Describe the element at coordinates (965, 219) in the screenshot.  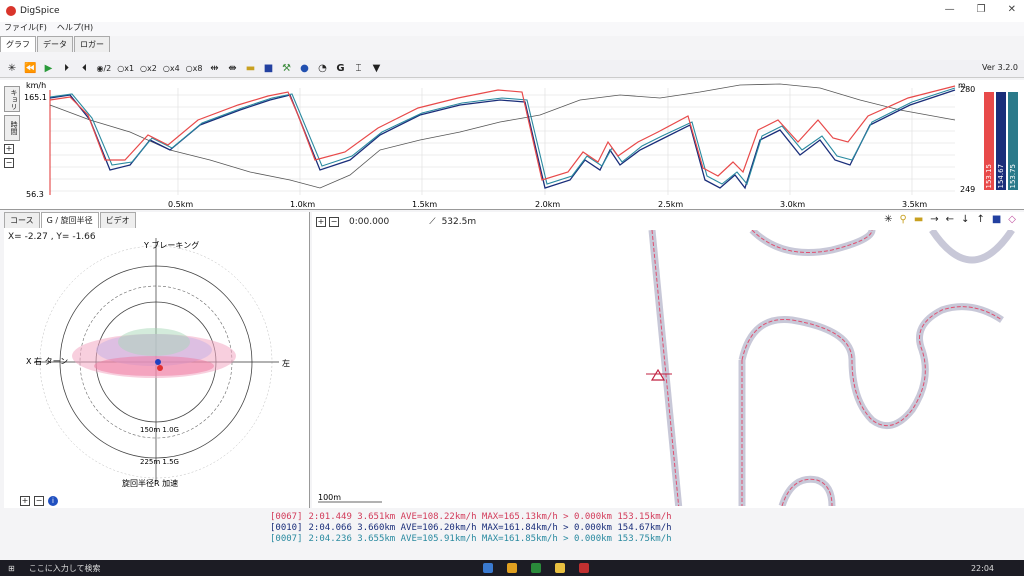
I see `arrow-down-icon: ↓` at that location.